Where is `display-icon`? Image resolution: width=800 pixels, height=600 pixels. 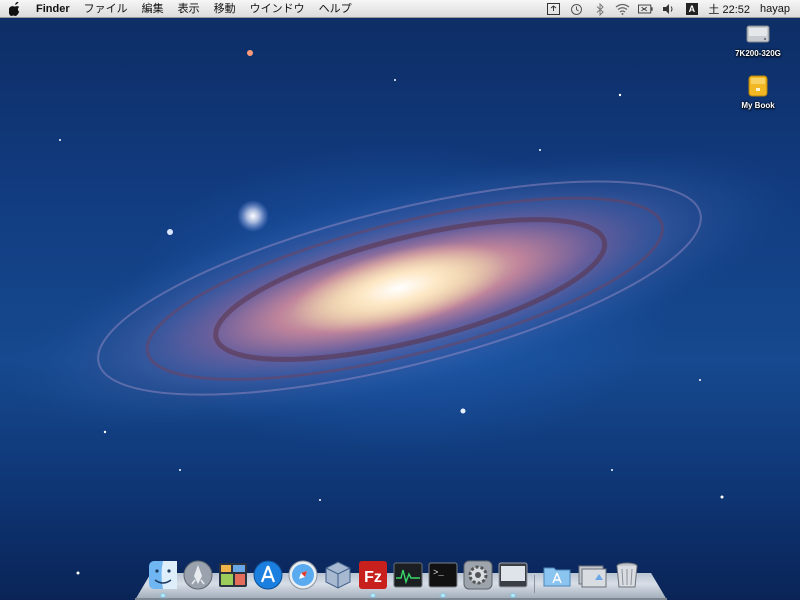 display-icon is located at coordinates (513, 575).